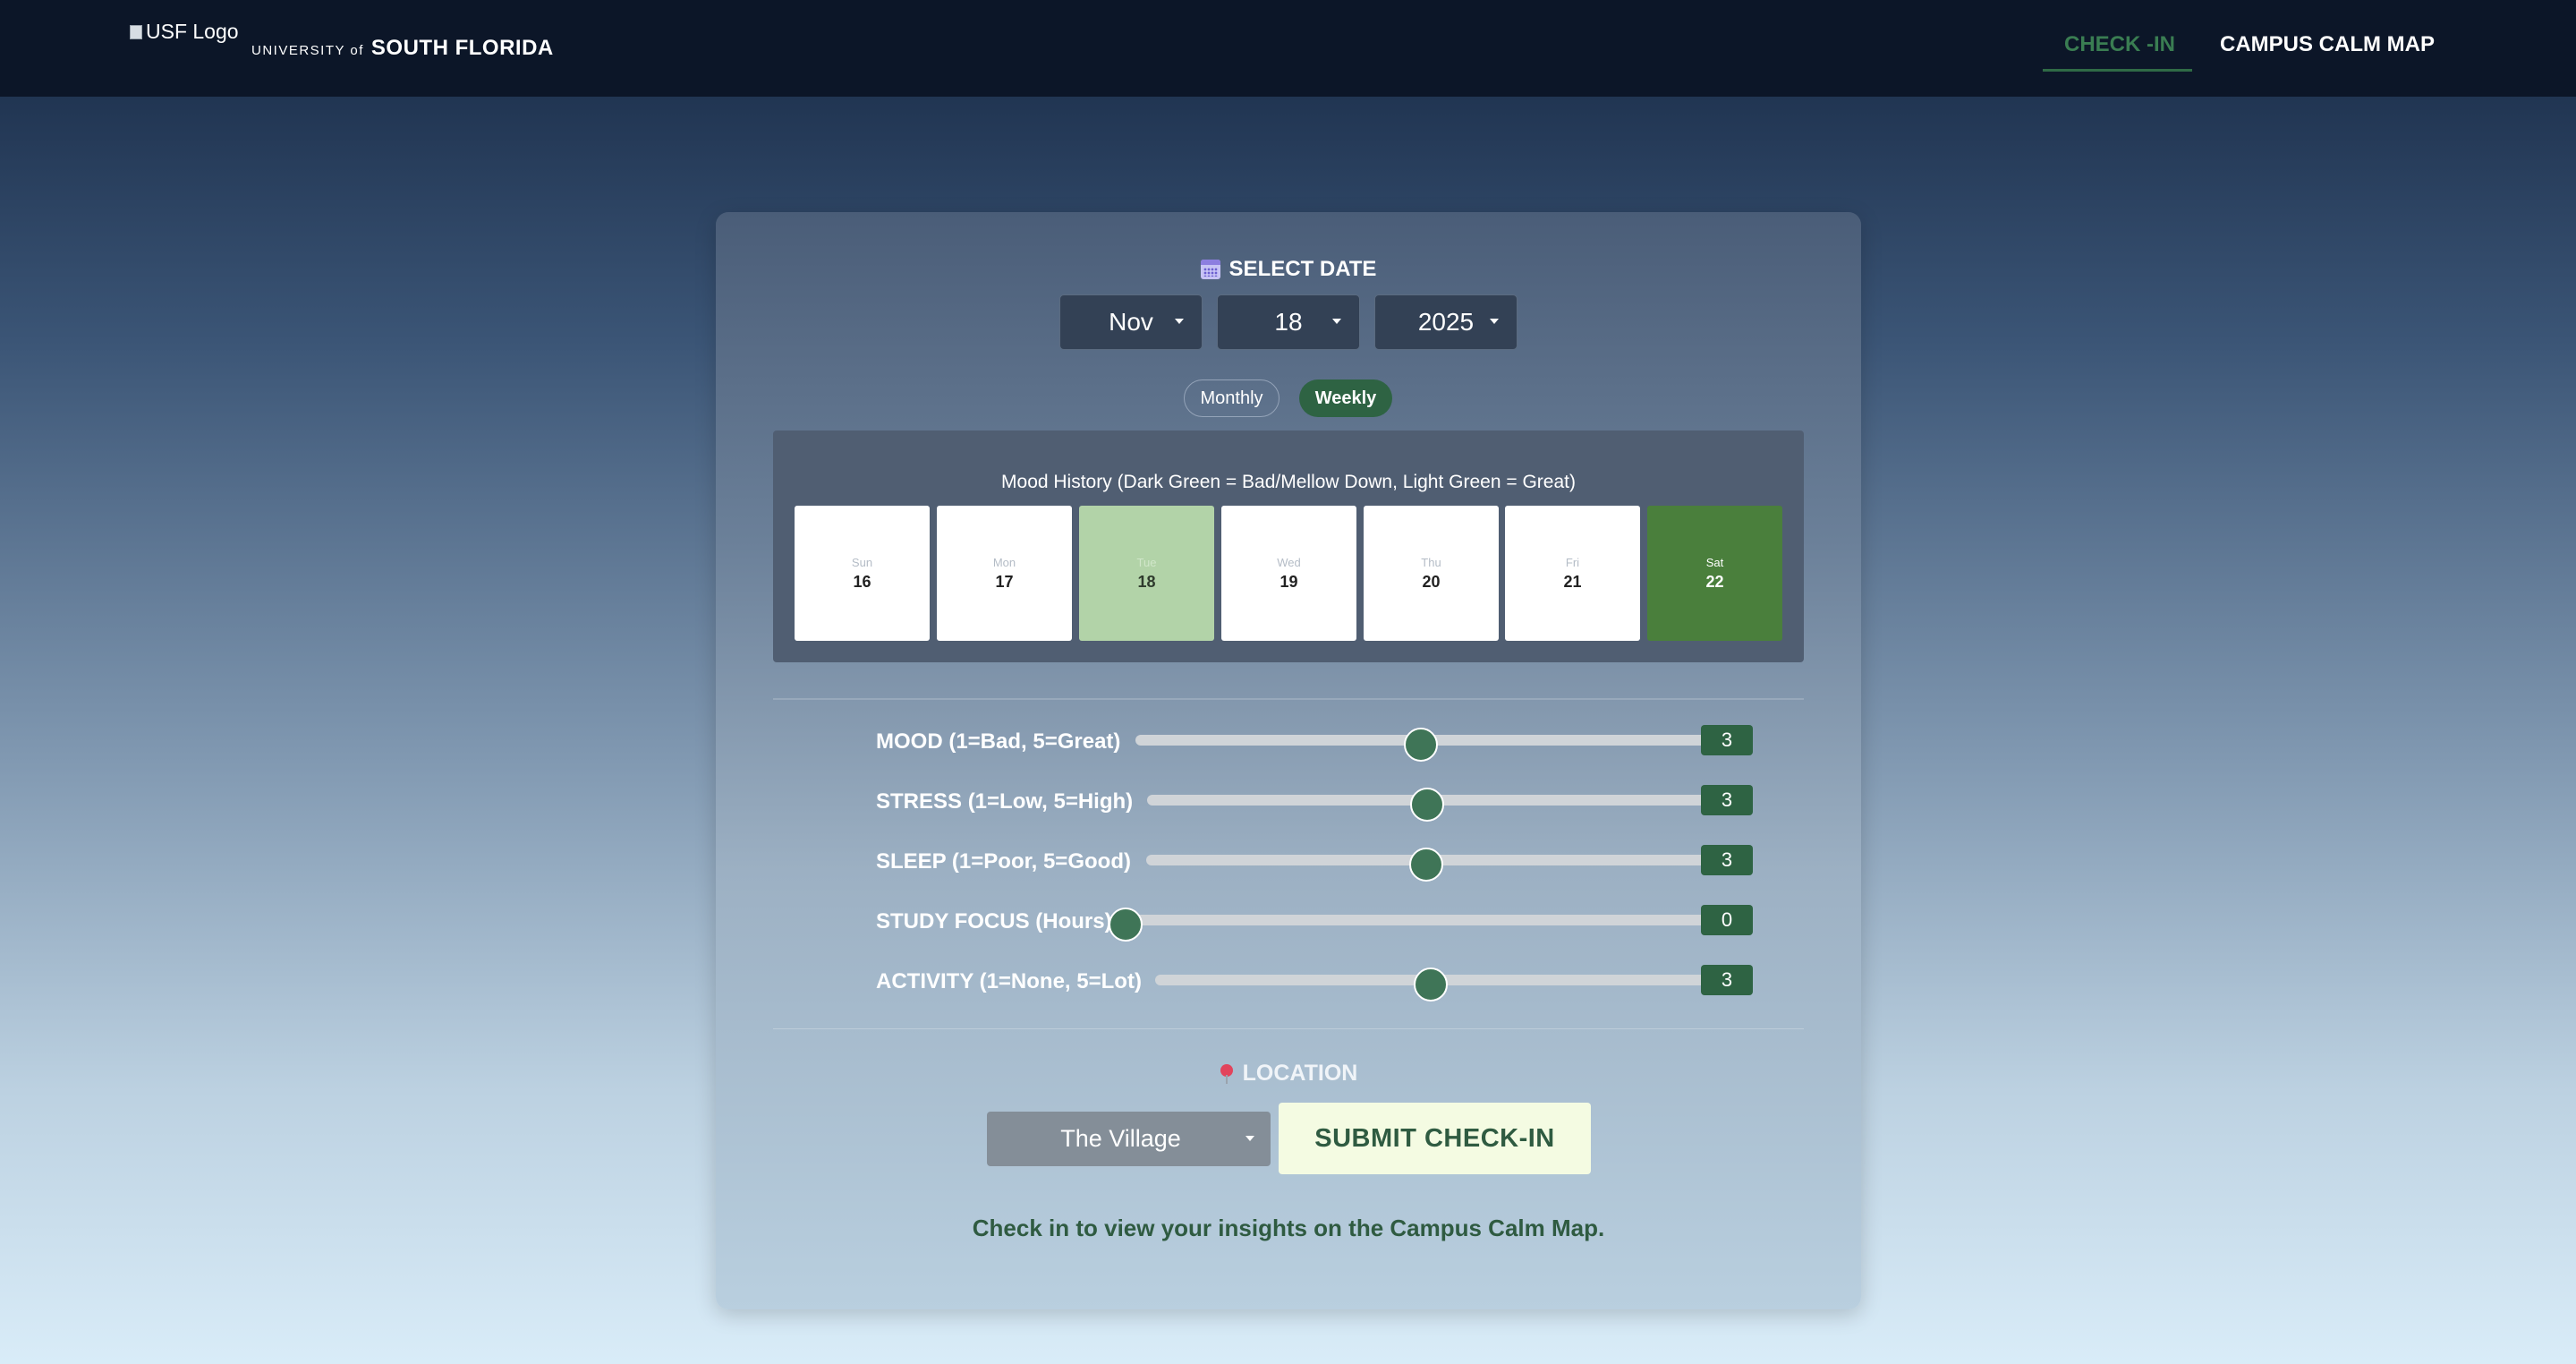  What do you see at coordinates (1431, 562) in the screenshot?
I see `day-name: Thu` at bounding box center [1431, 562].